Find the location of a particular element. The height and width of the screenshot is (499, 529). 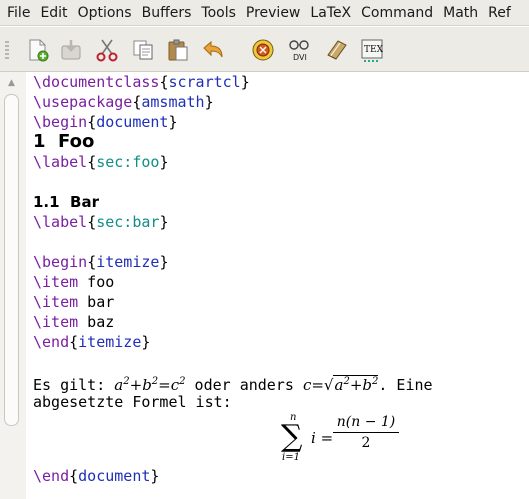

code-line: \item foo is located at coordinates (74, 282).